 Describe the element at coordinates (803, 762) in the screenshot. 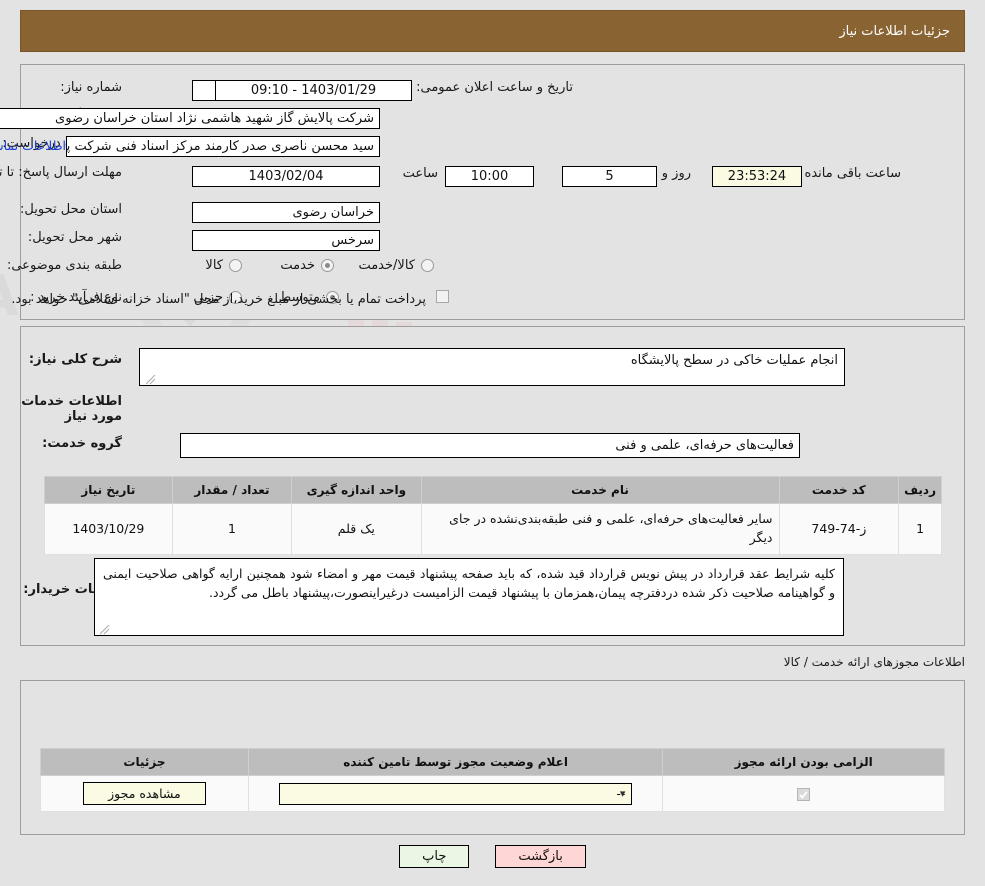

I see `permits-col-required: الزامی بودن ارائه مجوز` at that location.